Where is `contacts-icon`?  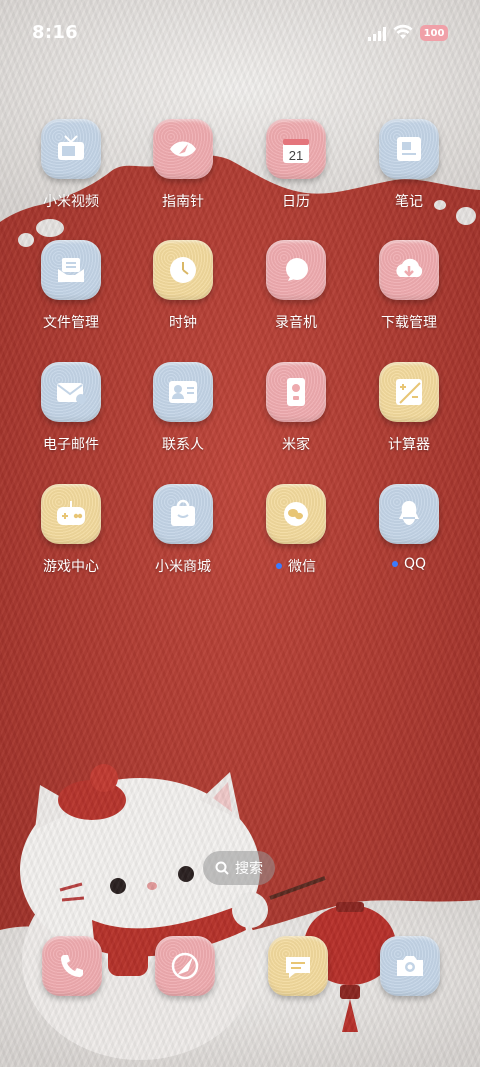
contacts-icon is located at coordinates (183, 392).